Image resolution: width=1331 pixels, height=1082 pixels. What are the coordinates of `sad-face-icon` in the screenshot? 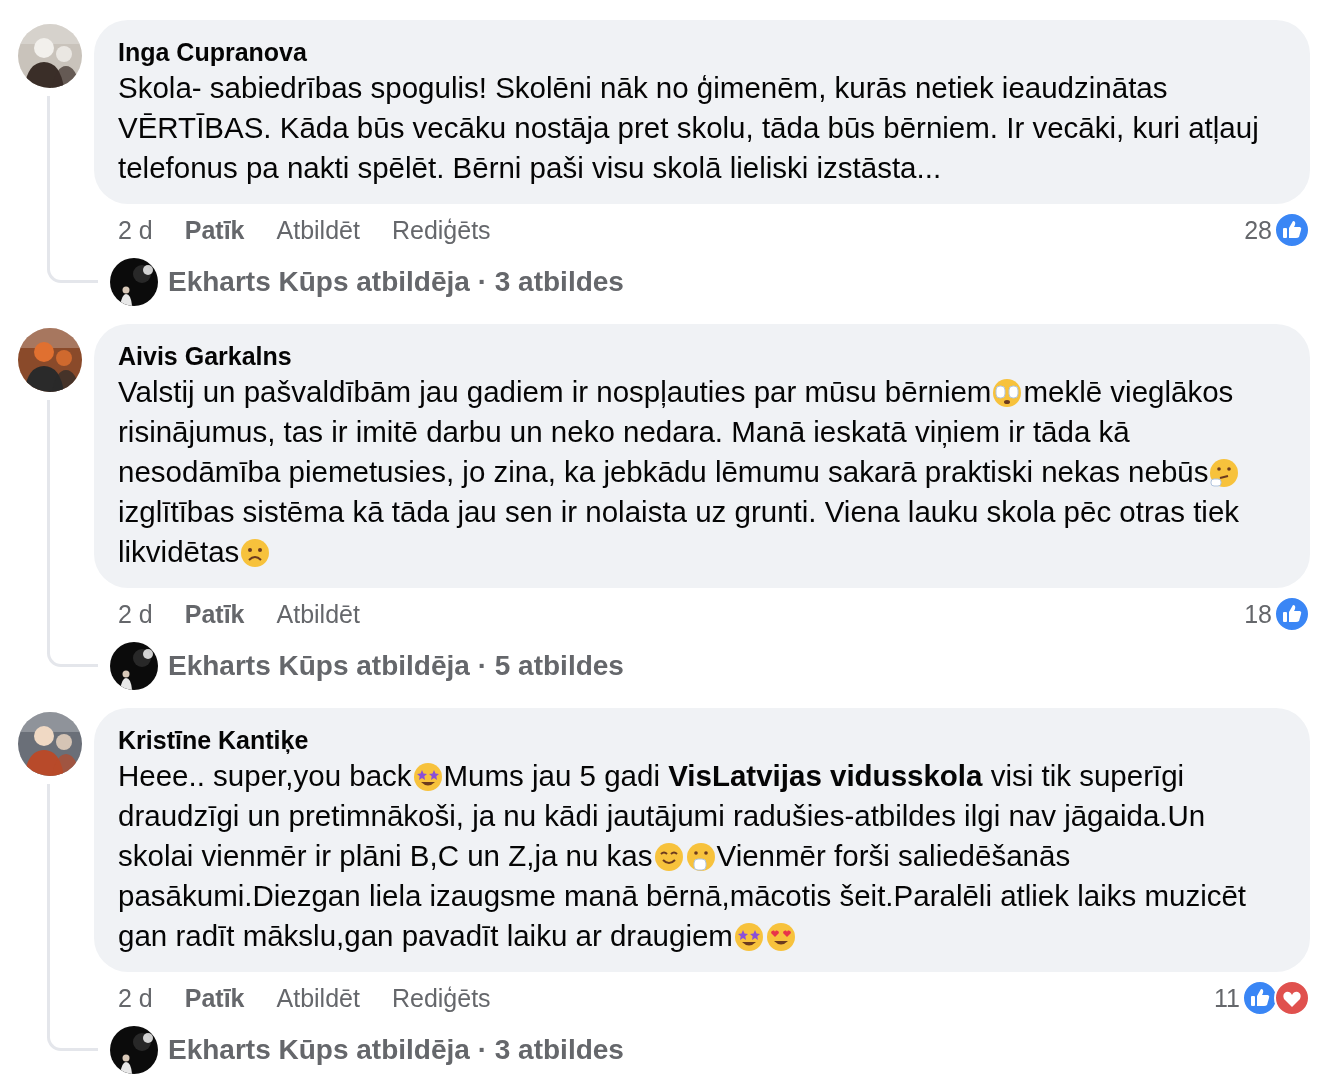 It's located at (255, 553).